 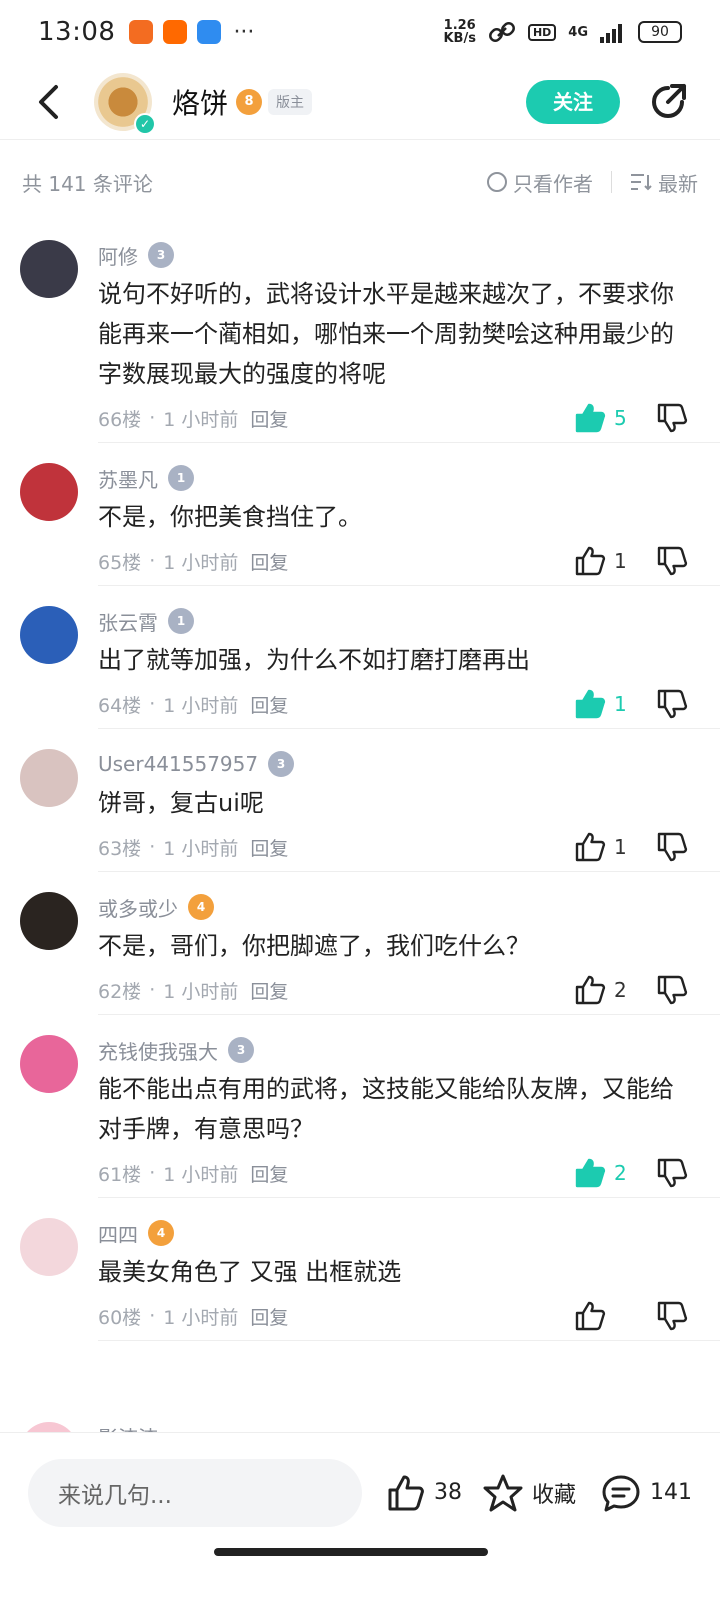 I want to click on author-name: 烙饼, so click(x=200, y=102).